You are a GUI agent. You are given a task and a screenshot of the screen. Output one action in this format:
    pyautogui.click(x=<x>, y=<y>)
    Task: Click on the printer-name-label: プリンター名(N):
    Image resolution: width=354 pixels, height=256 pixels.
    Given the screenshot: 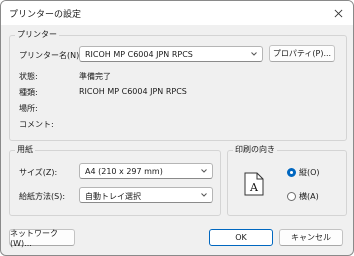 What is the action you would take?
    pyautogui.click(x=50, y=55)
    